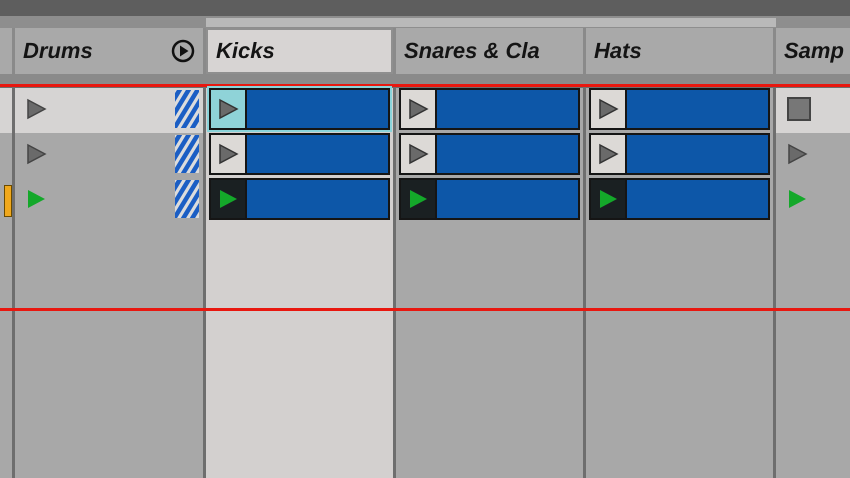  Describe the element at coordinates (299, 51) in the screenshot. I see `track-header: Kicks` at that location.